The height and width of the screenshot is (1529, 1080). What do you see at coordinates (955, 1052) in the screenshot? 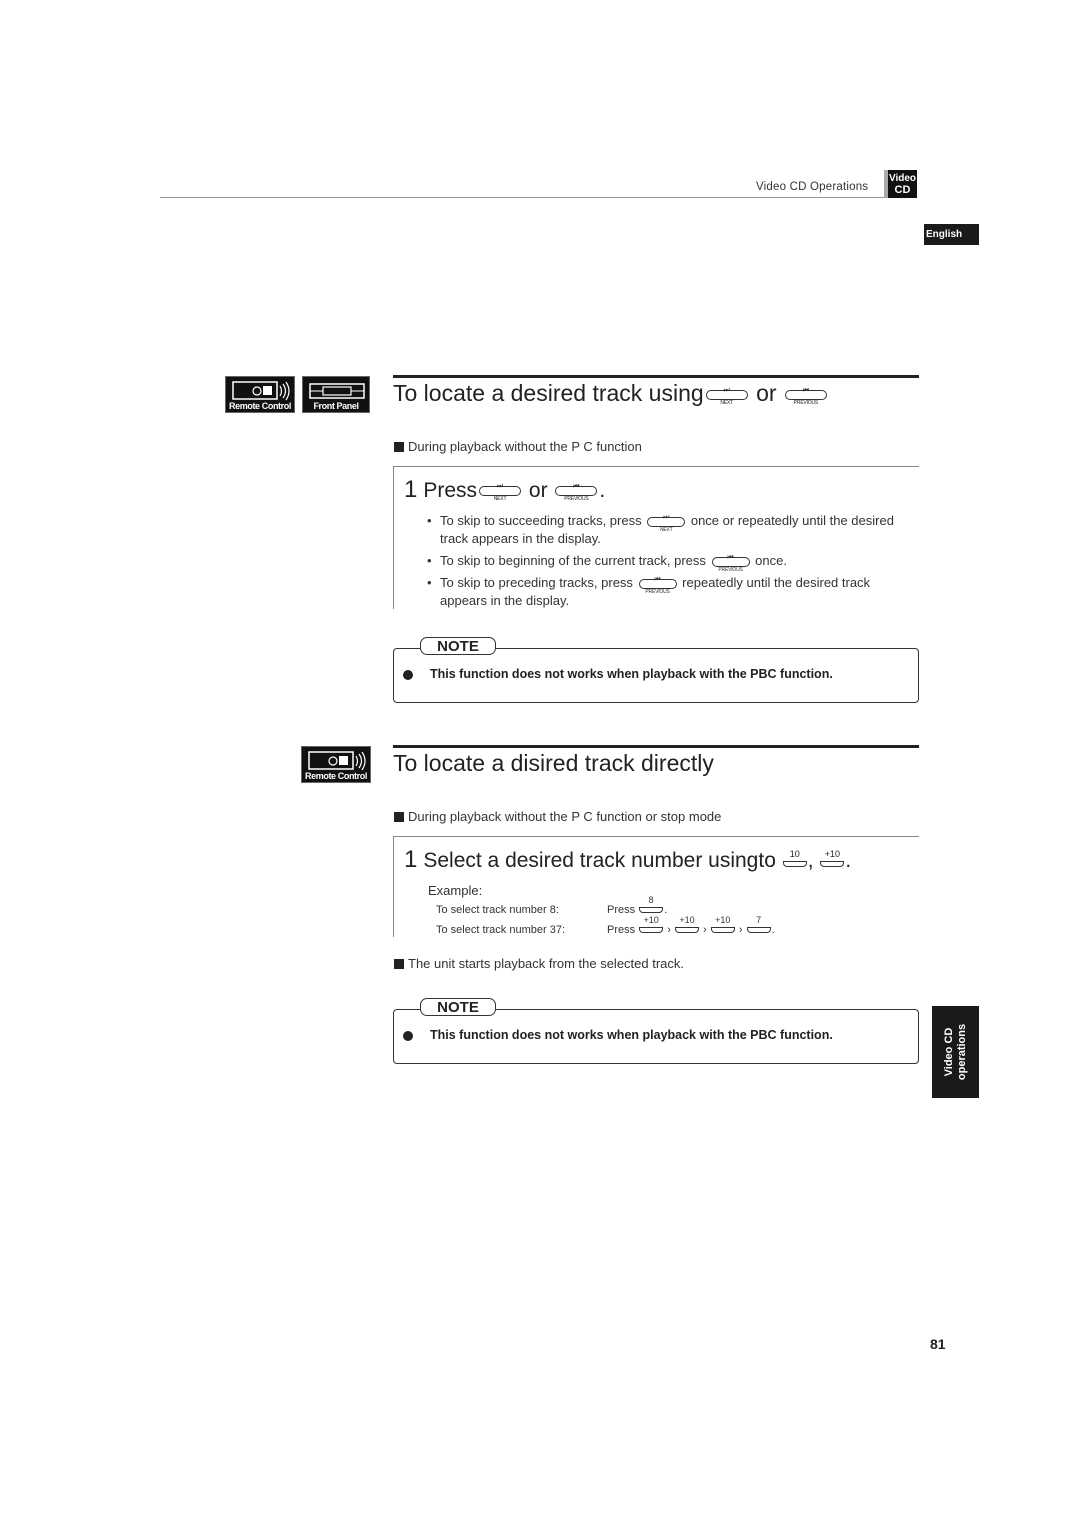
I see `chapter-side-tab: Video CD operations` at bounding box center [955, 1052].